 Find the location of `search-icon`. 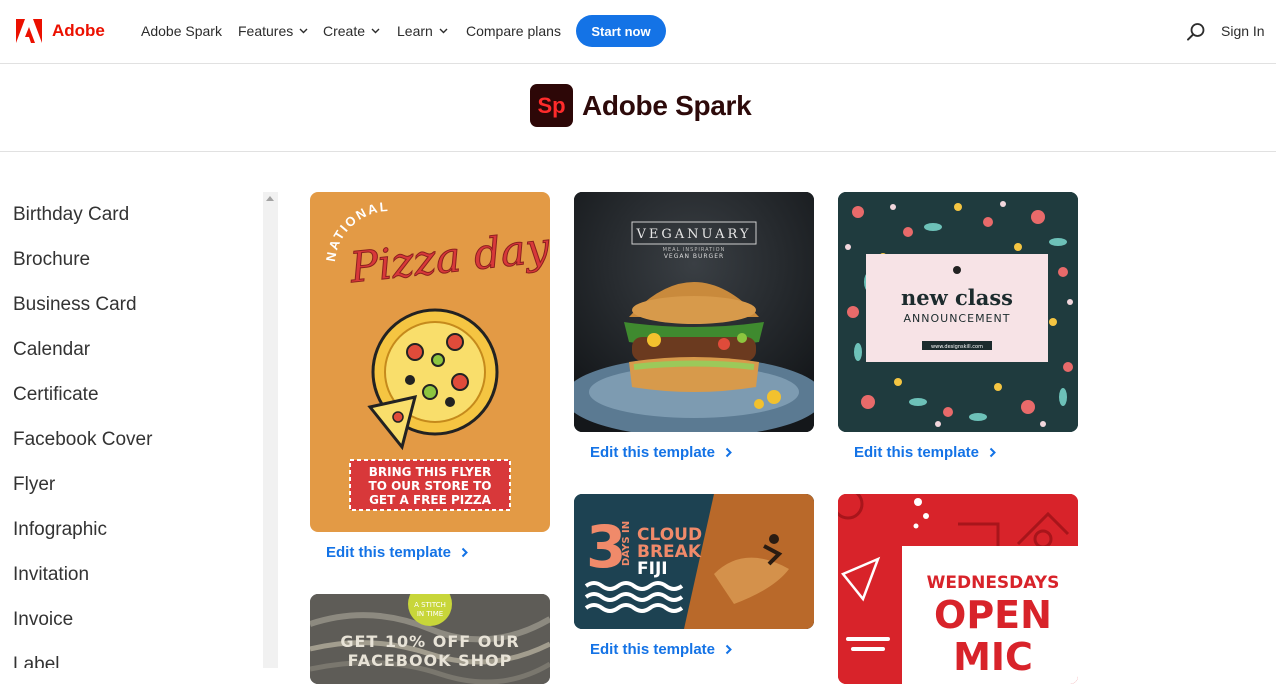

search-icon is located at coordinates (1196, 32).